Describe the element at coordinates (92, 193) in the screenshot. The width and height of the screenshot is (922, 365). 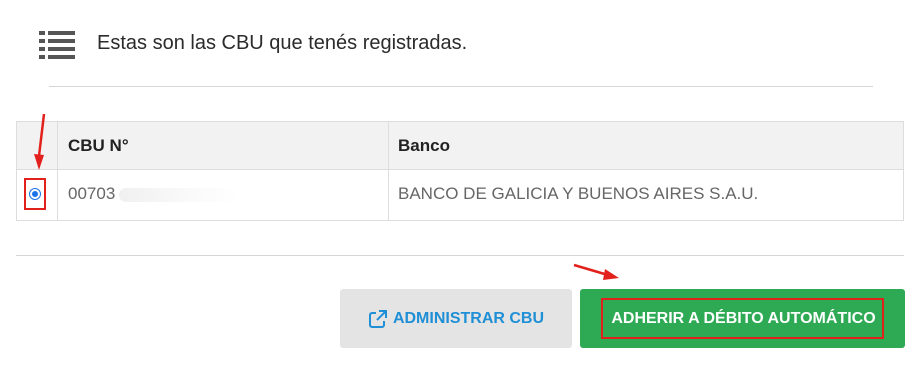
I see `cbu-number: 00703` at that location.